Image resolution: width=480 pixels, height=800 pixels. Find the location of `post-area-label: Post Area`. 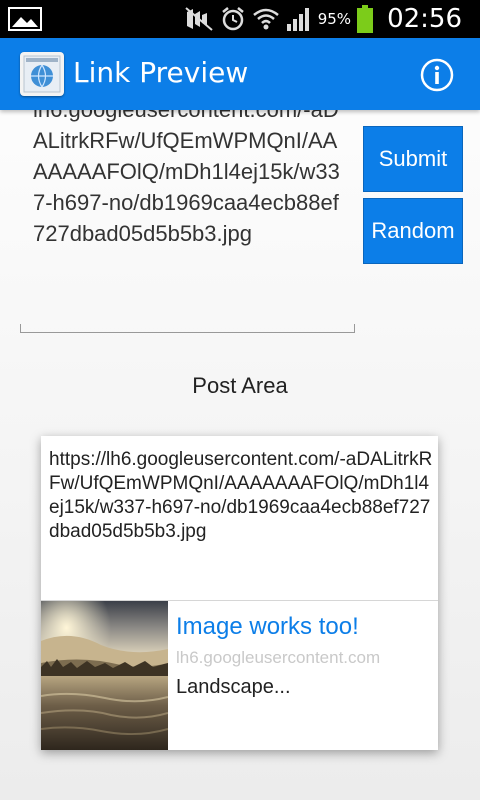

post-area-label: Post Area is located at coordinates (240, 385).